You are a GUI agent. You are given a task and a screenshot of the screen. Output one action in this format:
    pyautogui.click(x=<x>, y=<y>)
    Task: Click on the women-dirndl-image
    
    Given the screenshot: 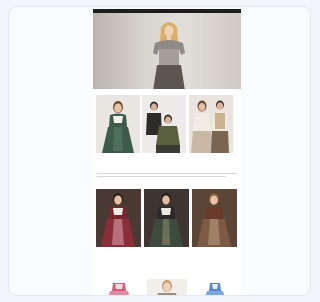 What is the action you would take?
    pyautogui.click(x=118, y=124)
    